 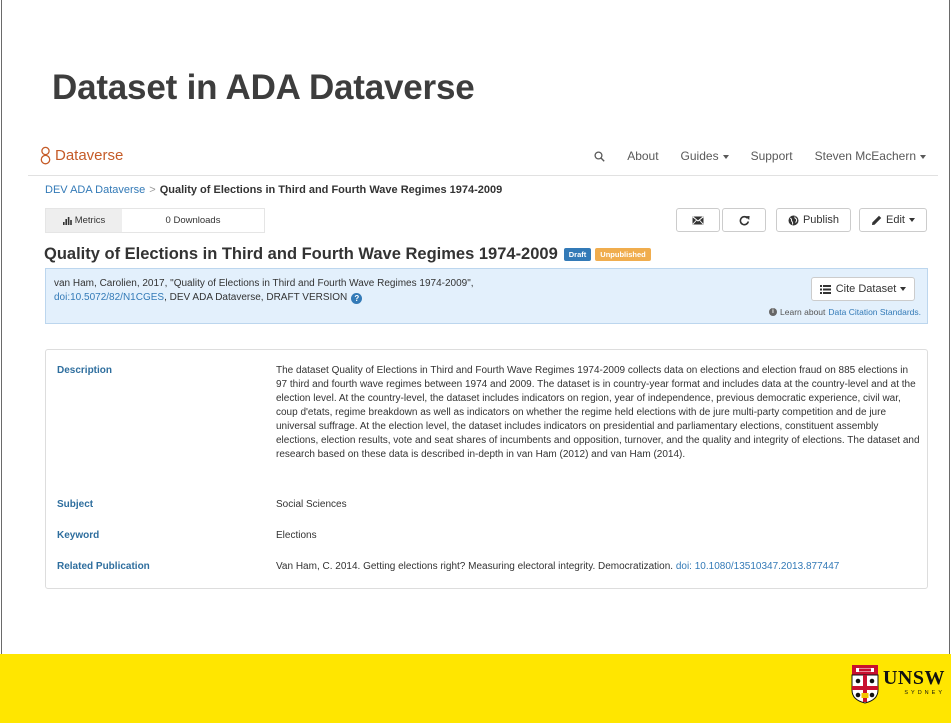 What do you see at coordinates (78, 535) in the screenshot?
I see `keyword-label: Keyword` at bounding box center [78, 535].